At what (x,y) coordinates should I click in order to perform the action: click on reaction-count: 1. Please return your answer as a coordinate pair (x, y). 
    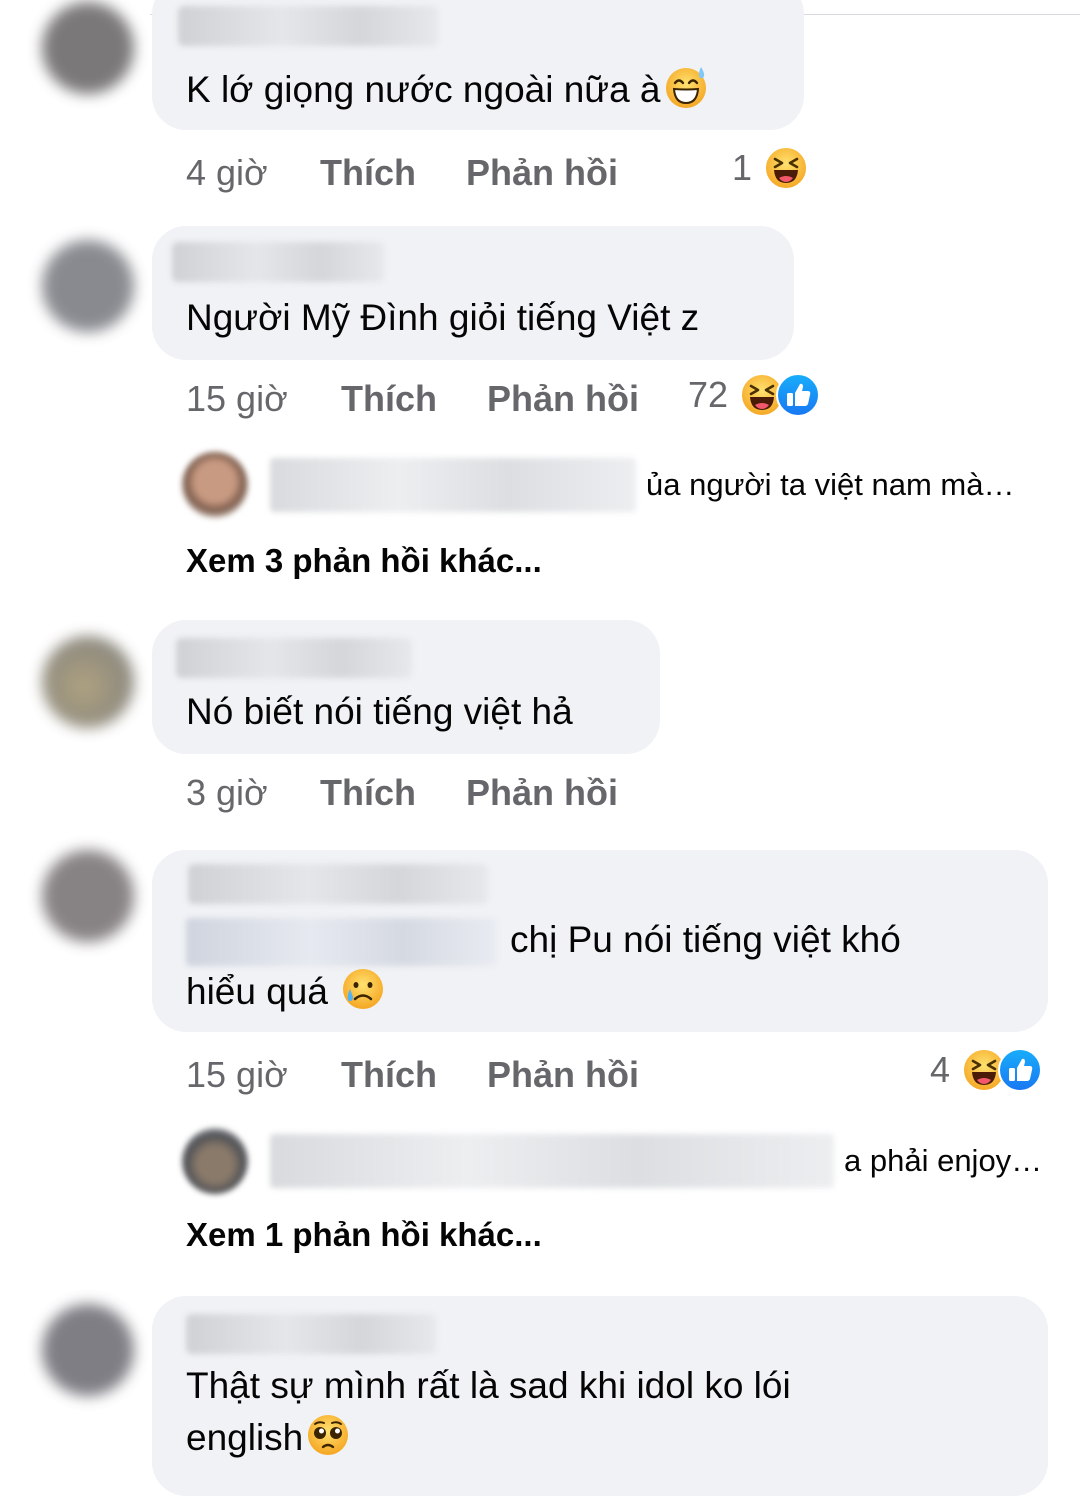
    Looking at the image, I should click on (742, 167).